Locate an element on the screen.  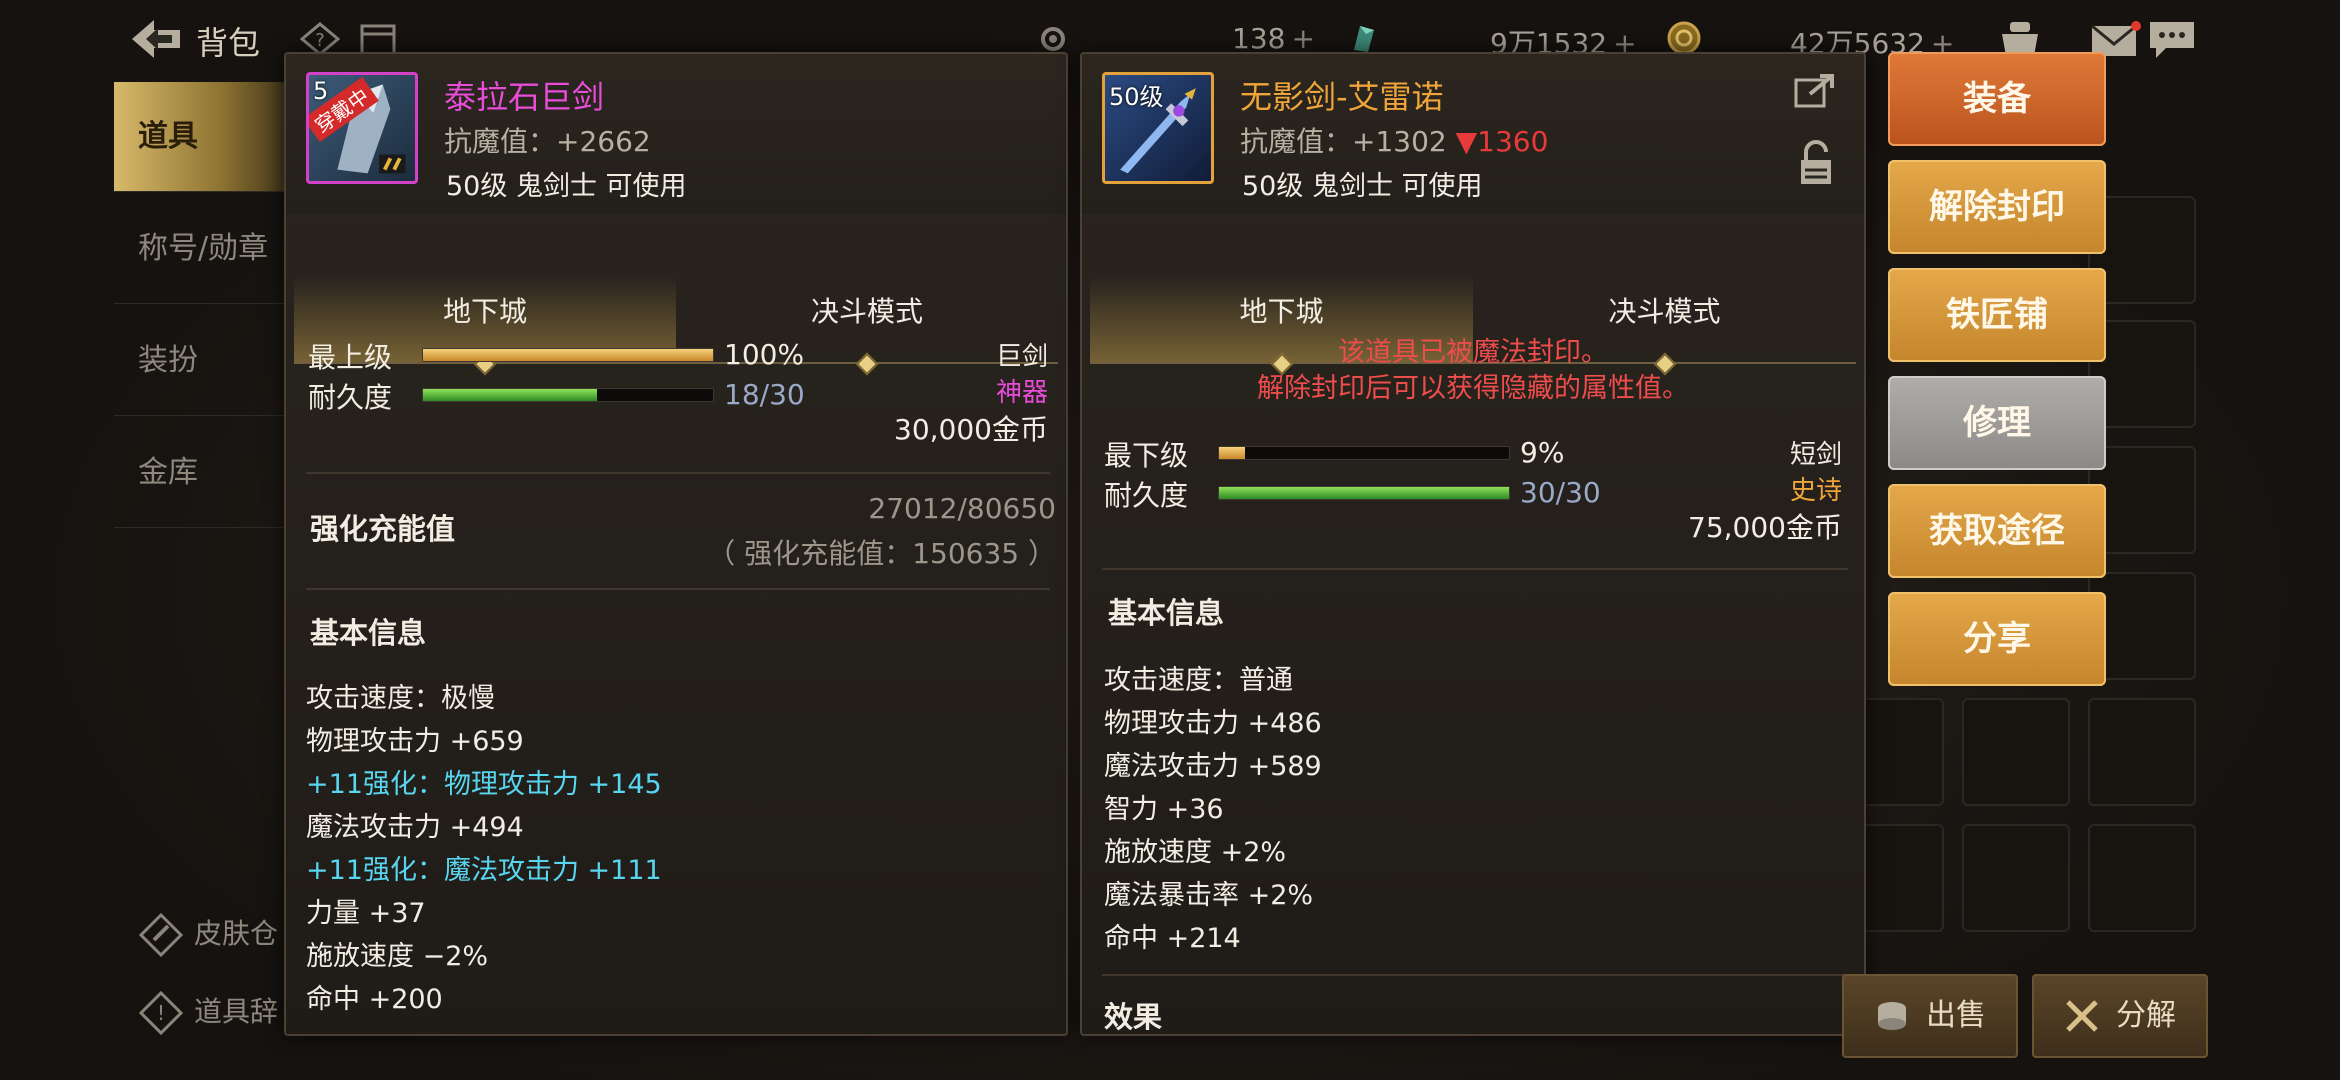
weapon-type: 短剑 is located at coordinates (1815, 455).